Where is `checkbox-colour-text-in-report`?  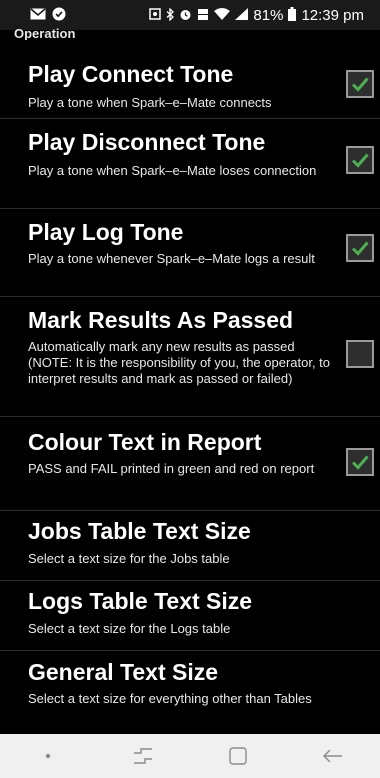 checkbox-colour-text-in-report is located at coordinates (360, 462).